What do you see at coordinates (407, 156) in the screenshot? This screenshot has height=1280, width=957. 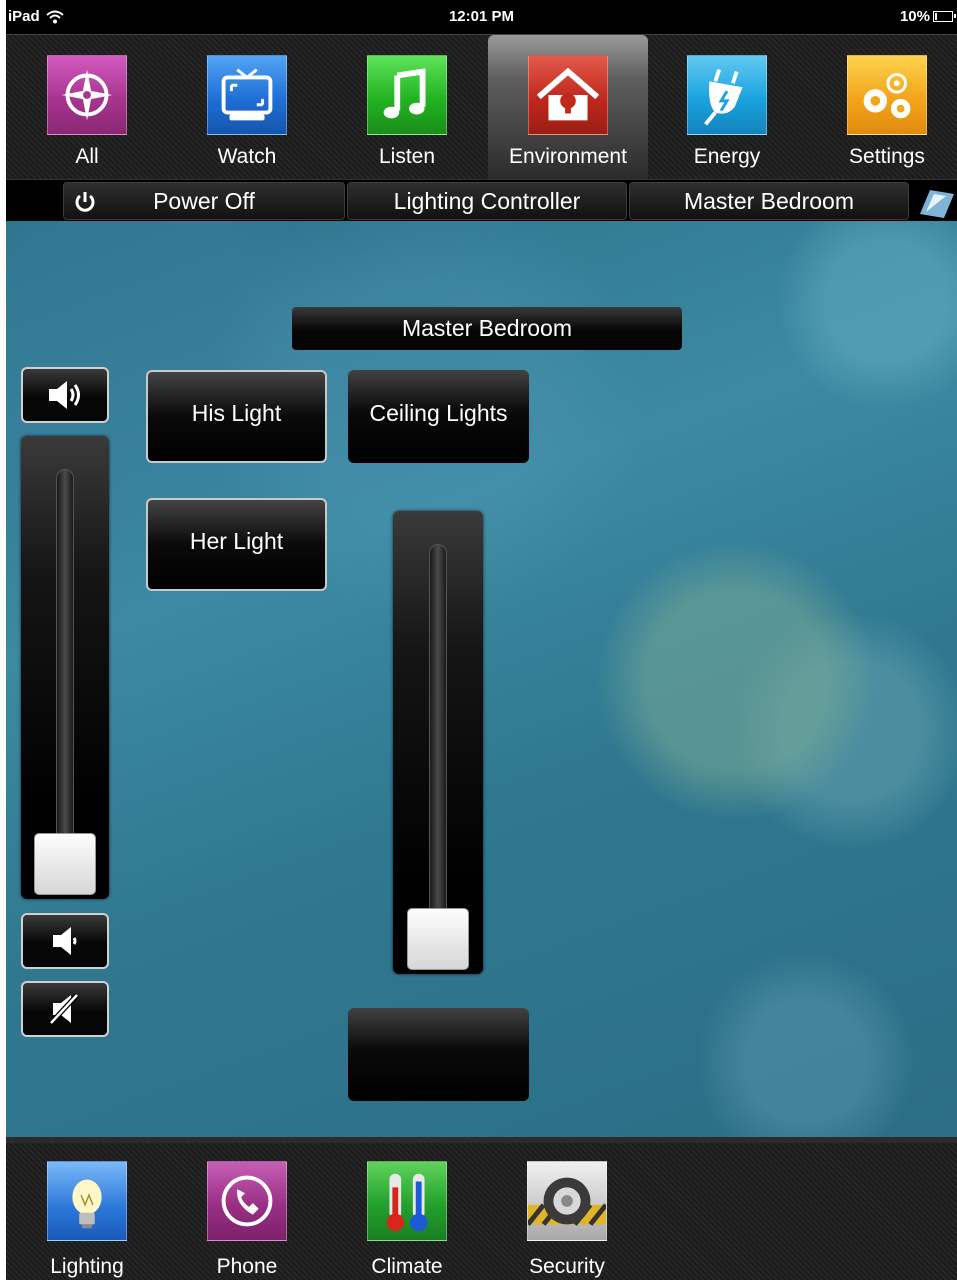 I see `nav-label: Listen` at bounding box center [407, 156].